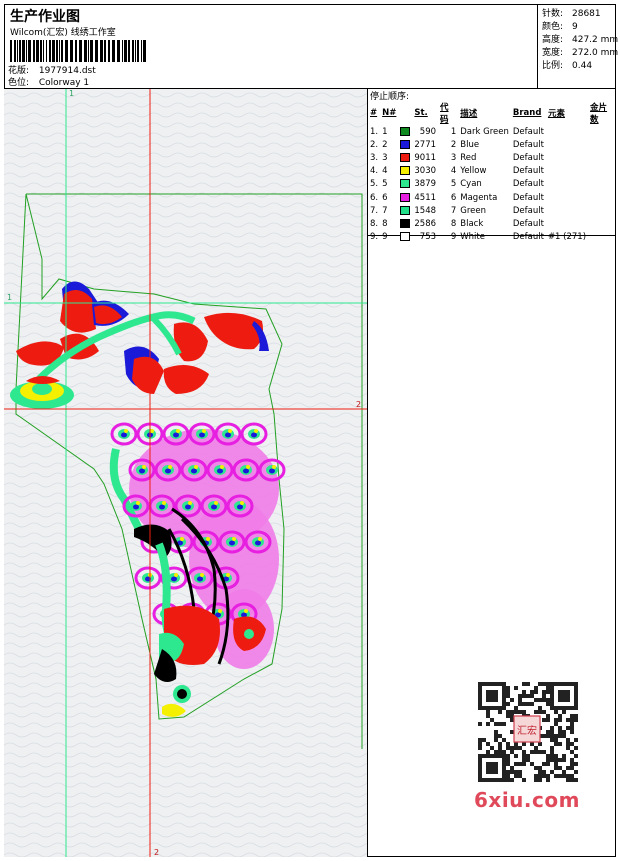 The height and width of the screenshot is (861, 620). I want to click on row-needle: 6, so click(385, 197).